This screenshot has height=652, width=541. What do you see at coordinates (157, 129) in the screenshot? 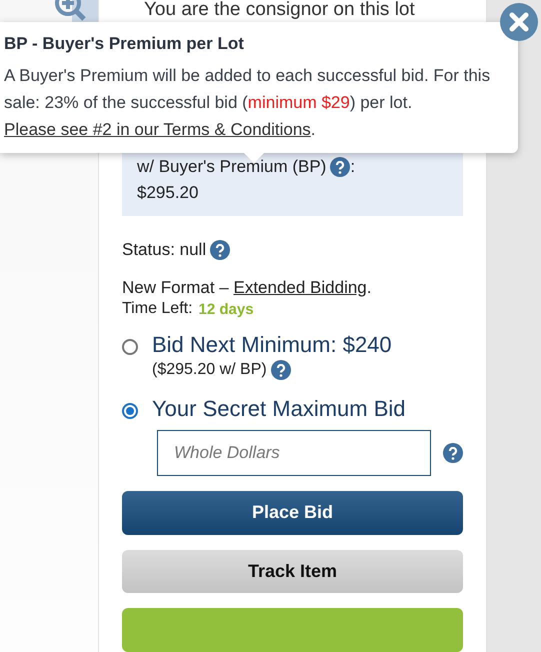
I see `terms-link: Please see #2 in our Terms & Conditions` at bounding box center [157, 129].